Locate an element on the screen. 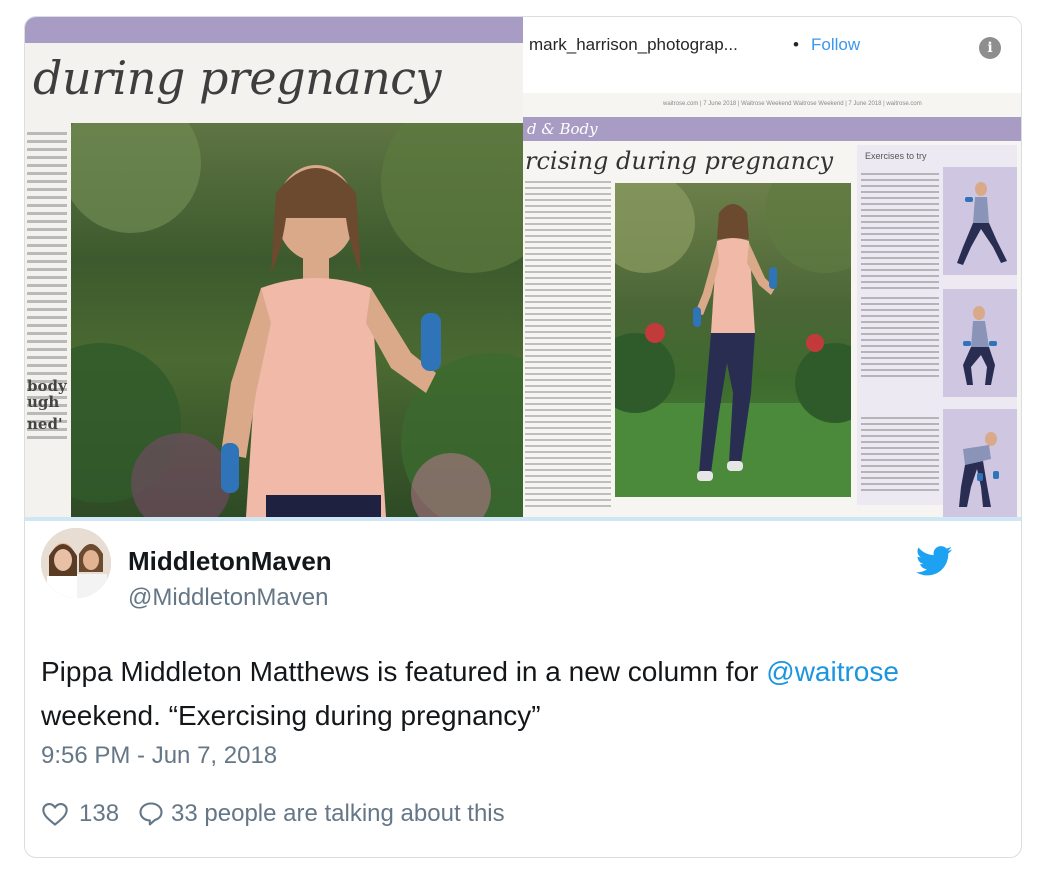 The image size is (1052, 894). magazine-pullquote-word: ugh is located at coordinates (43, 402).